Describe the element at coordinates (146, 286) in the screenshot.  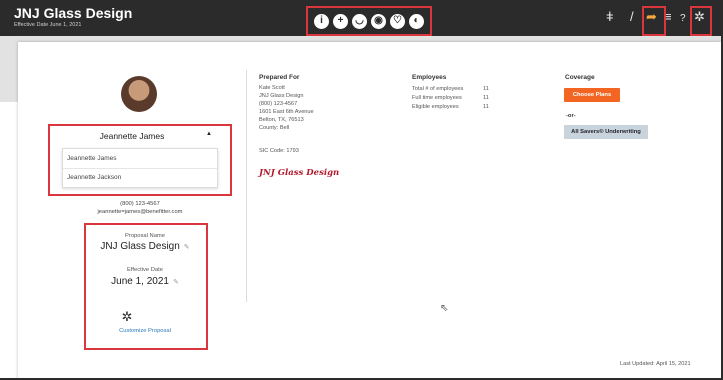
I see `highlight-proposal` at that location.